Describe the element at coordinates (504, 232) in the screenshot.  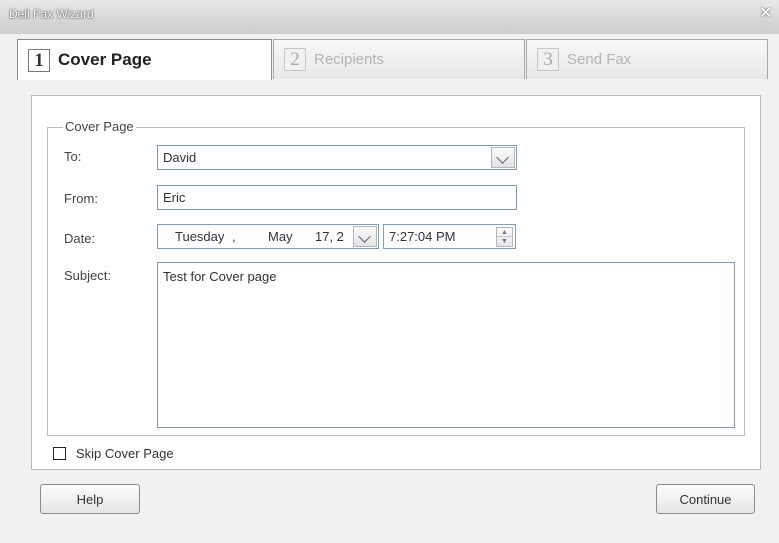
I see `spin-up-button: ▲` at that location.